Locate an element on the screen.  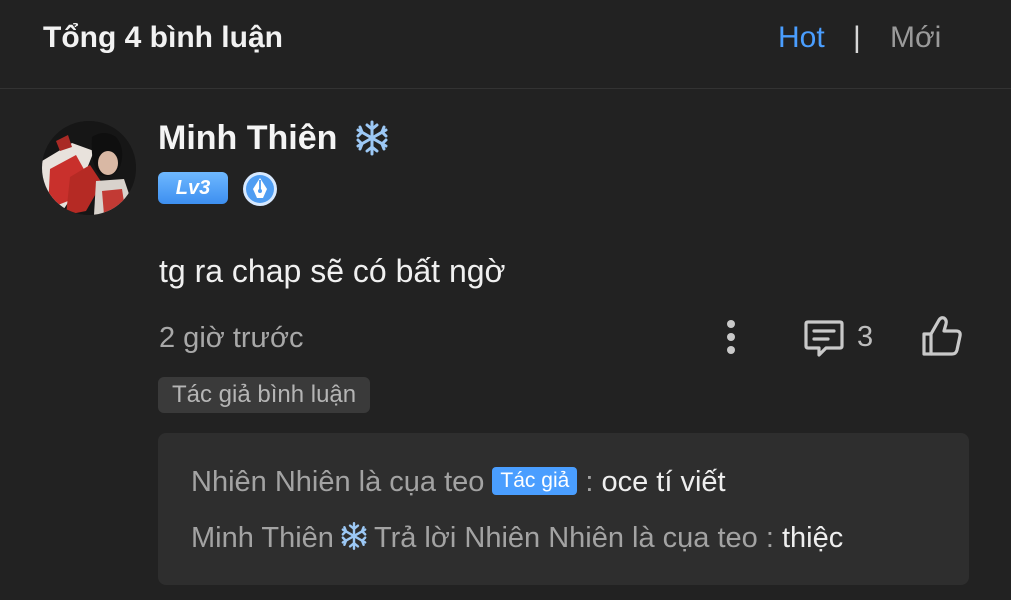
level-badge: Lv3 is located at coordinates (193, 188).